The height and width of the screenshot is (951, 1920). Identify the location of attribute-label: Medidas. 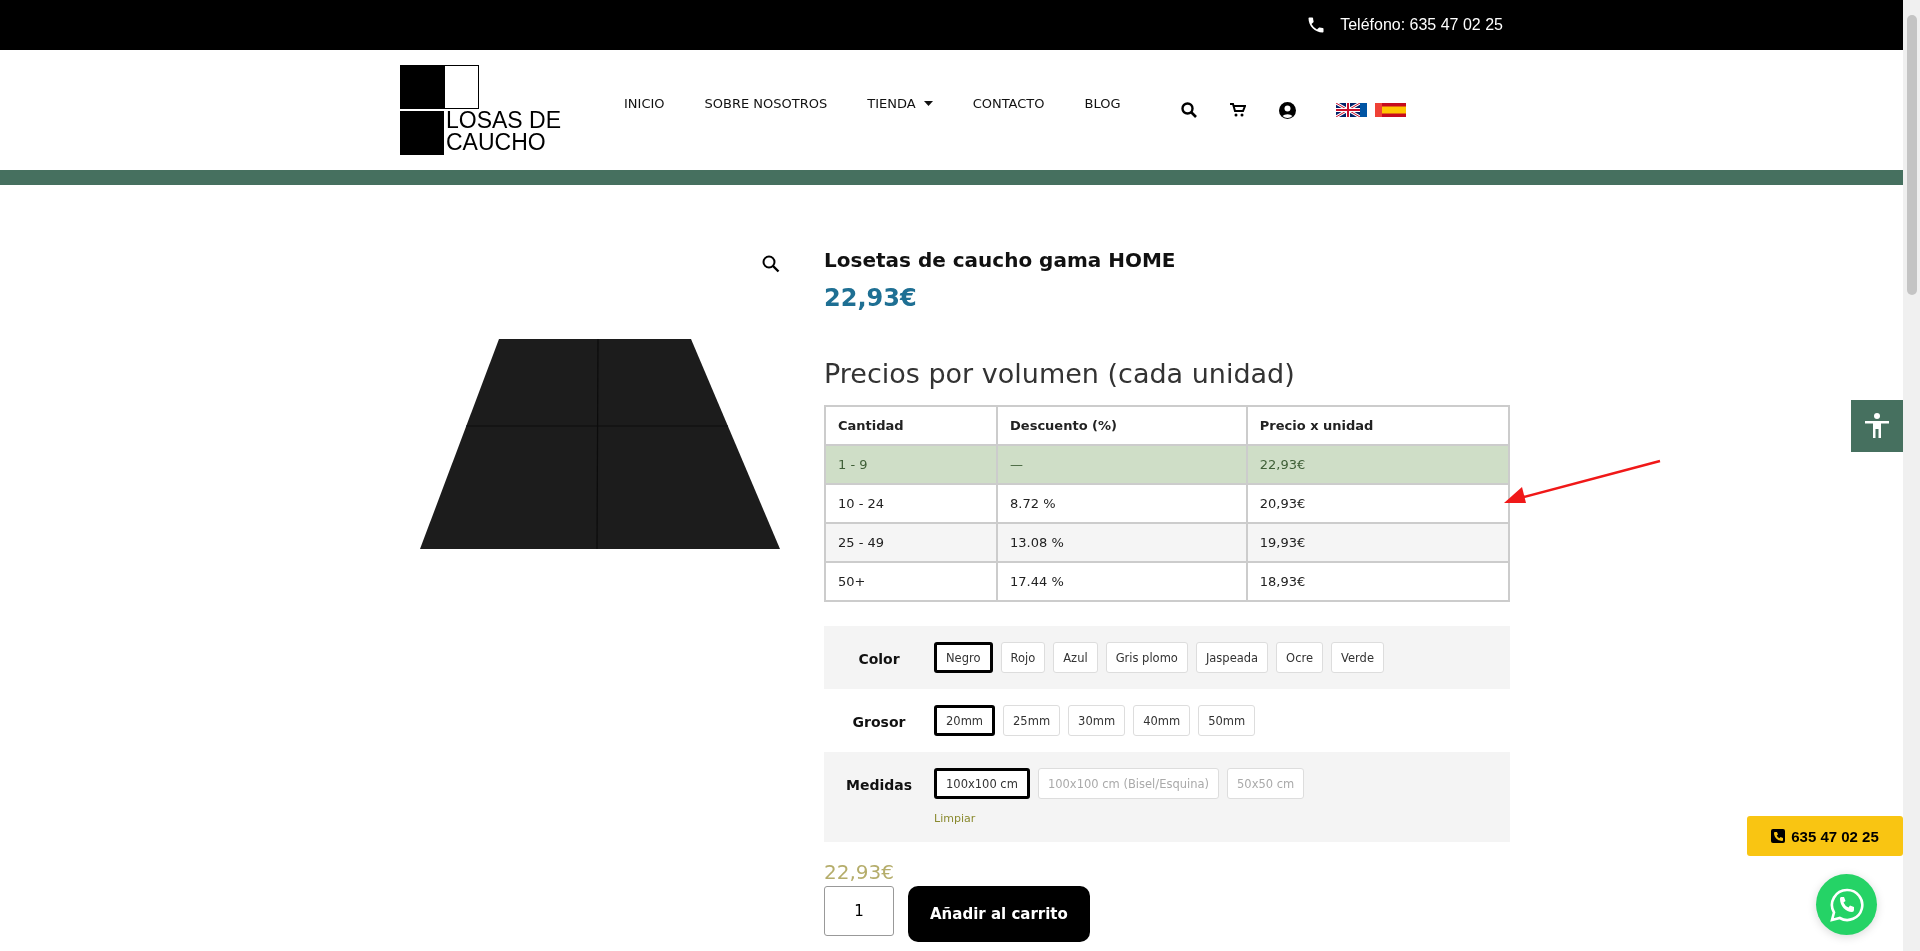
(879, 785).